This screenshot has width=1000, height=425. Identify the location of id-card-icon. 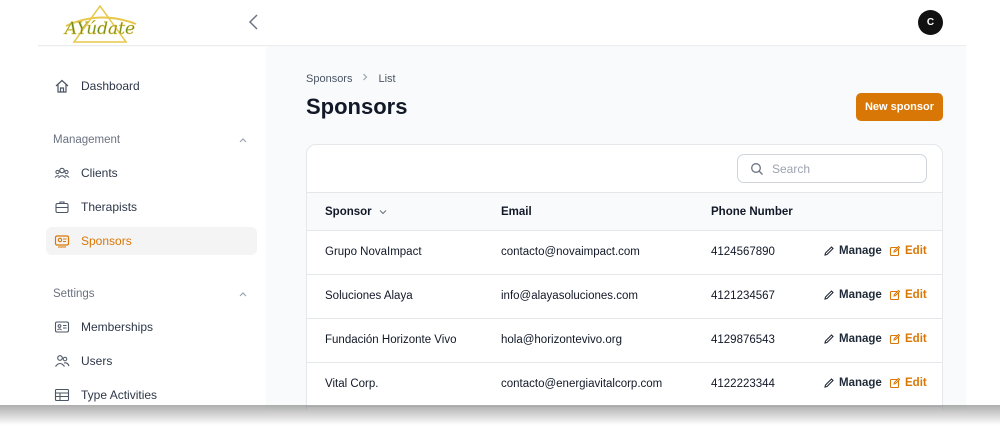
(62, 327).